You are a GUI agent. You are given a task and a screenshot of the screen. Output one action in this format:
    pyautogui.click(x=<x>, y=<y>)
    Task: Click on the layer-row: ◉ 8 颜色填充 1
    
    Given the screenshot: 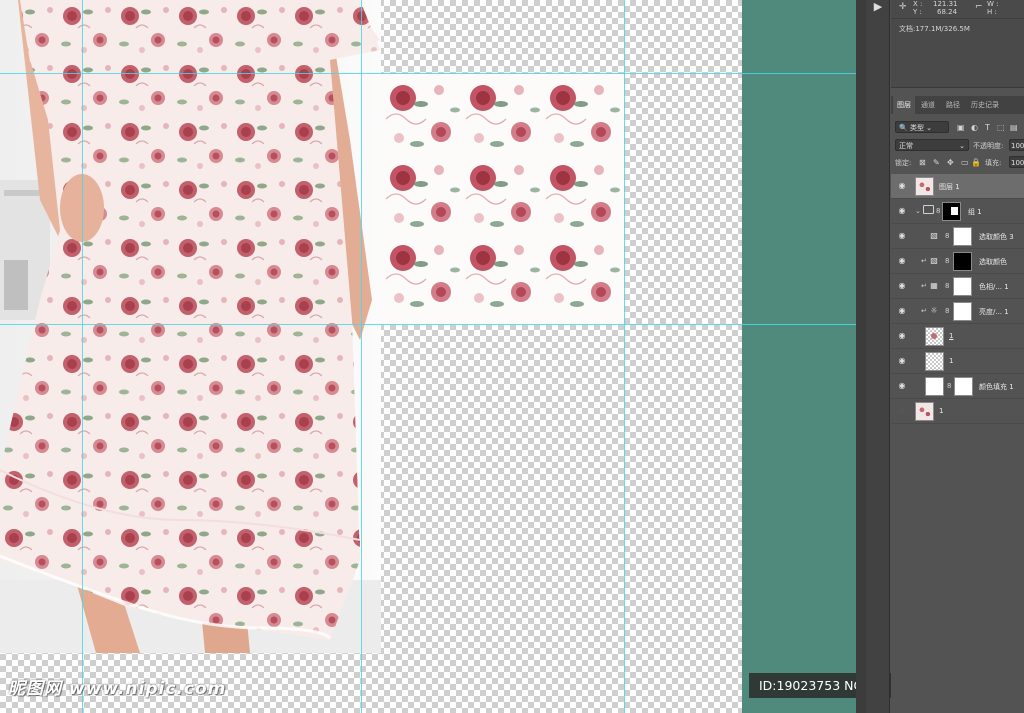 What is the action you would take?
    pyautogui.click(x=957, y=386)
    